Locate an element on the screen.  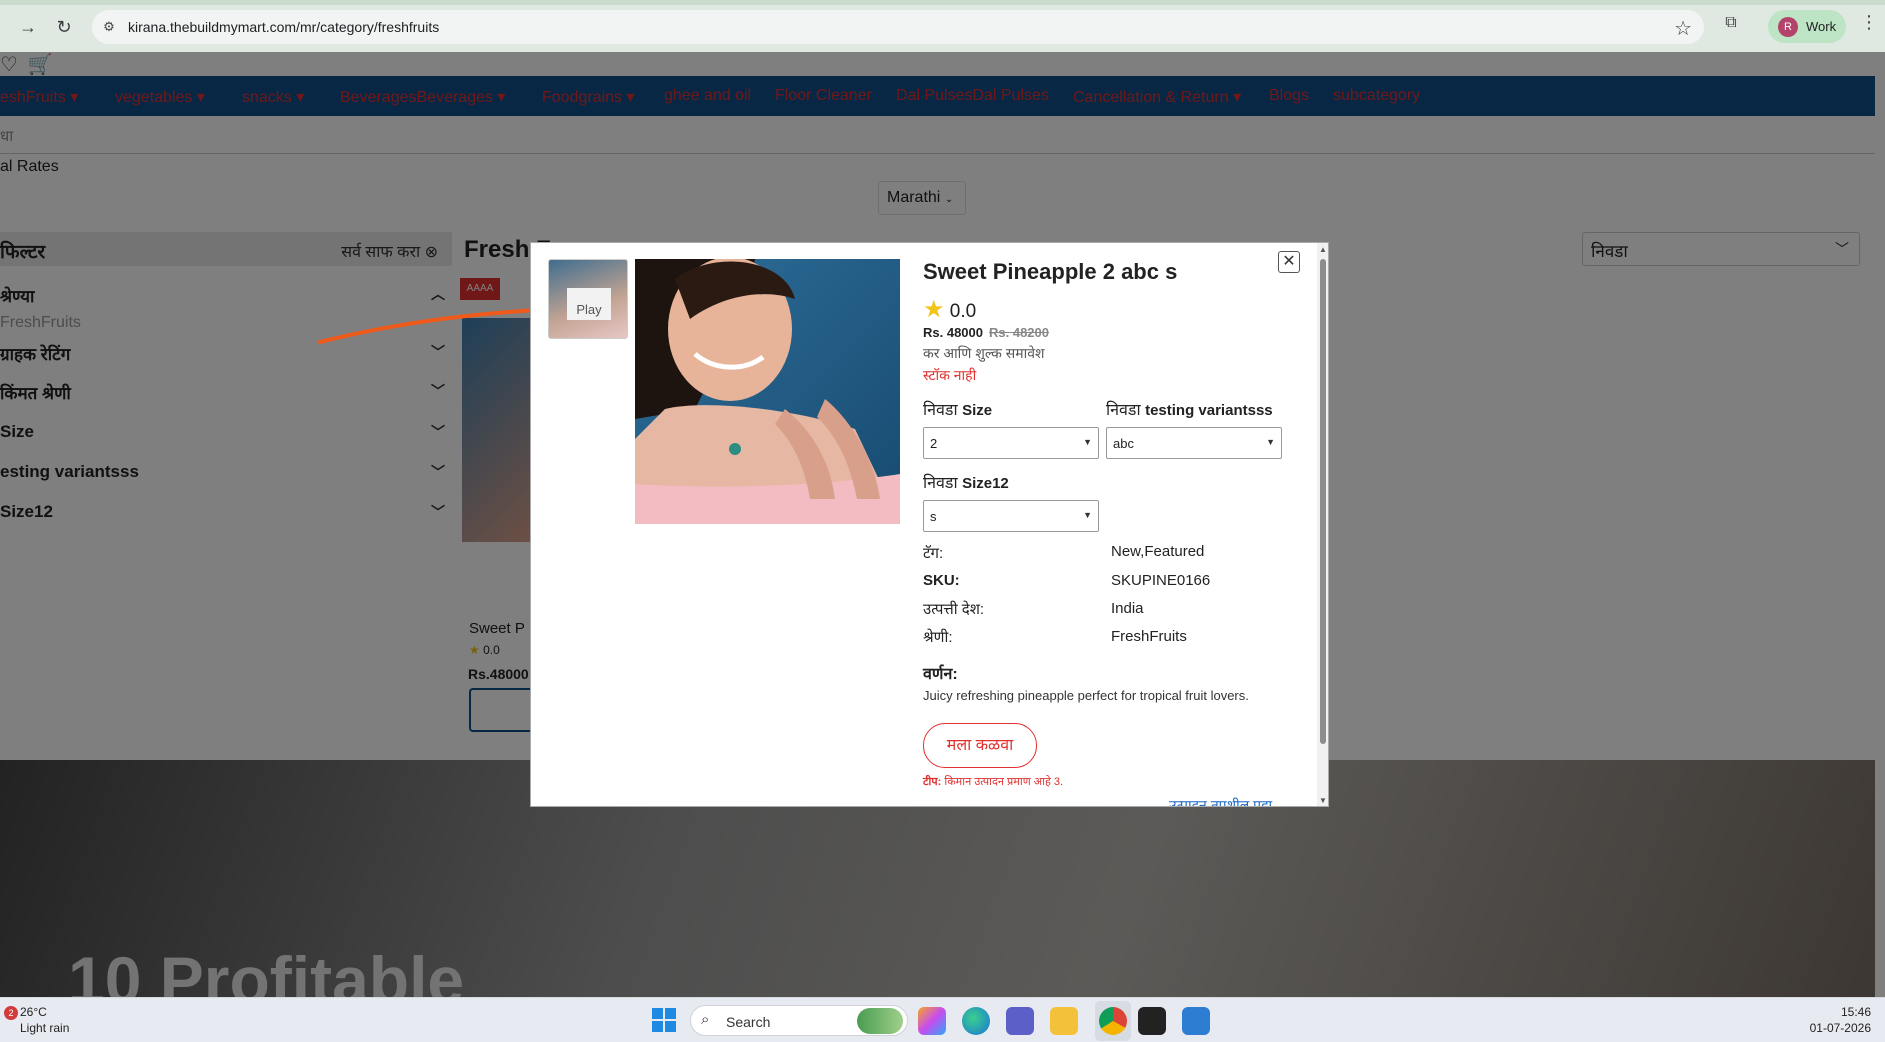
tax-note: कर आणि शुल्क समावेश is located at coordinates (984, 353).